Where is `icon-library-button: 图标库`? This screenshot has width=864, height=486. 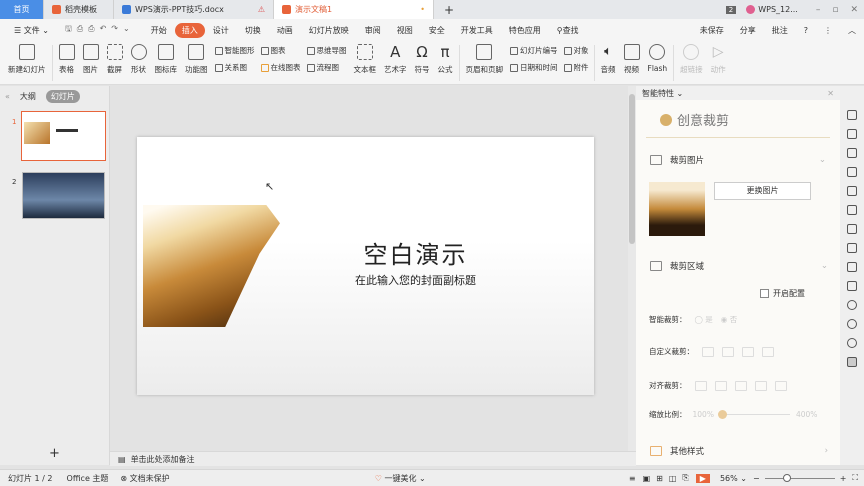 icon-library-button: 图标库 is located at coordinates (166, 58).